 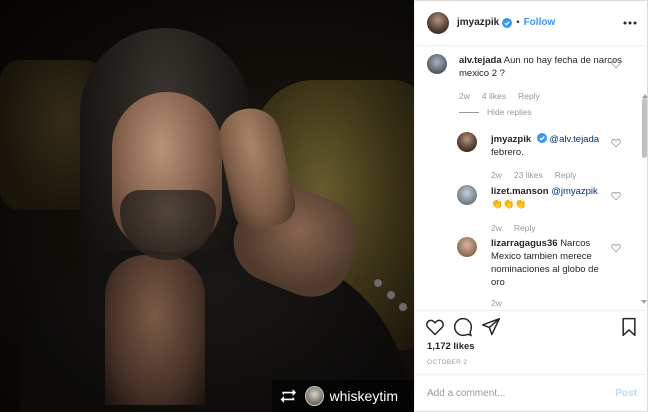 What do you see at coordinates (438, 22) in the screenshot?
I see `author-avatar` at bounding box center [438, 22].